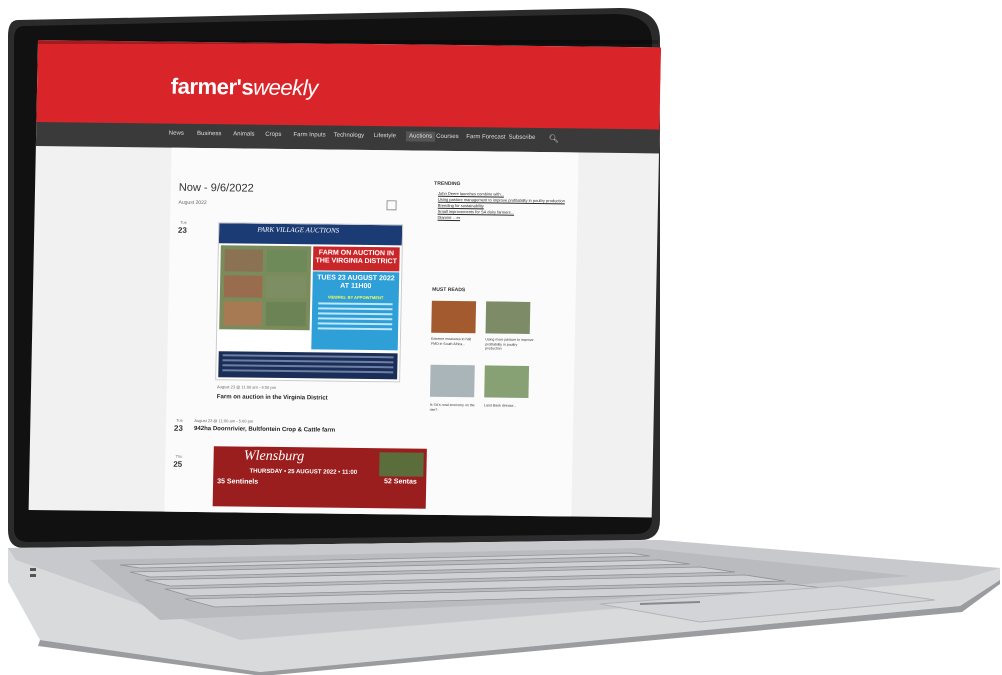 This screenshot has width=1002, height=675. Describe the element at coordinates (447, 184) in the screenshot. I see `trending-title: TRENDING` at that location.